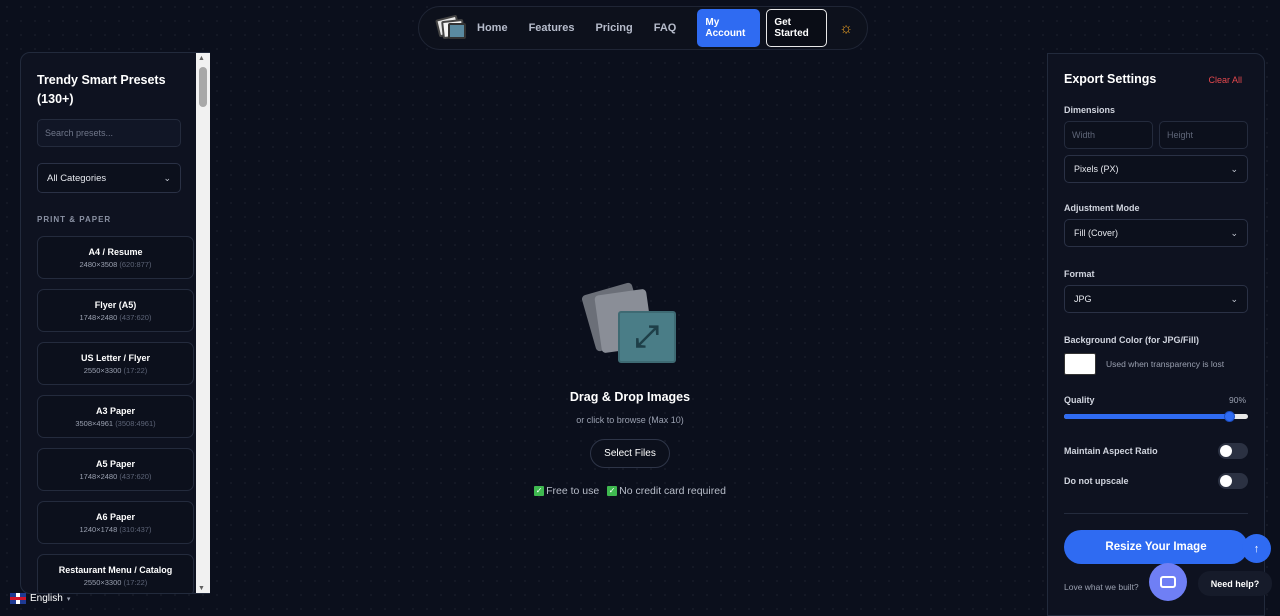  Describe the element at coordinates (101, 89) in the screenshot. I see `presets-title: Trendy Smart Presets (130+)` at that location.